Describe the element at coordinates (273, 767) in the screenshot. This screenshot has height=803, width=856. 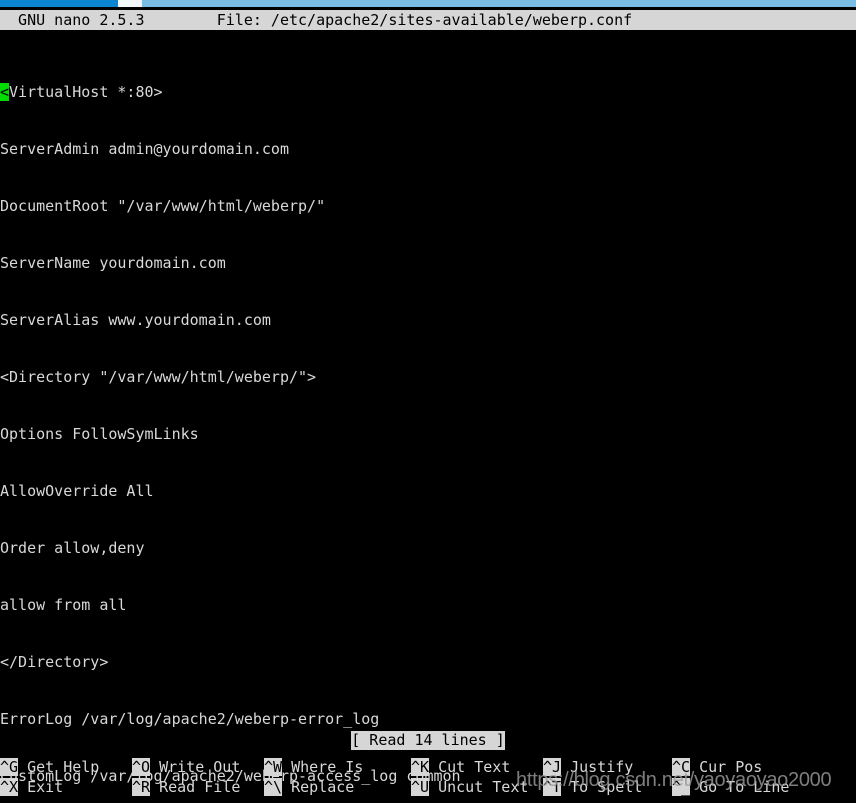
I see `shortcut-key-glyph: ^W` at that location.